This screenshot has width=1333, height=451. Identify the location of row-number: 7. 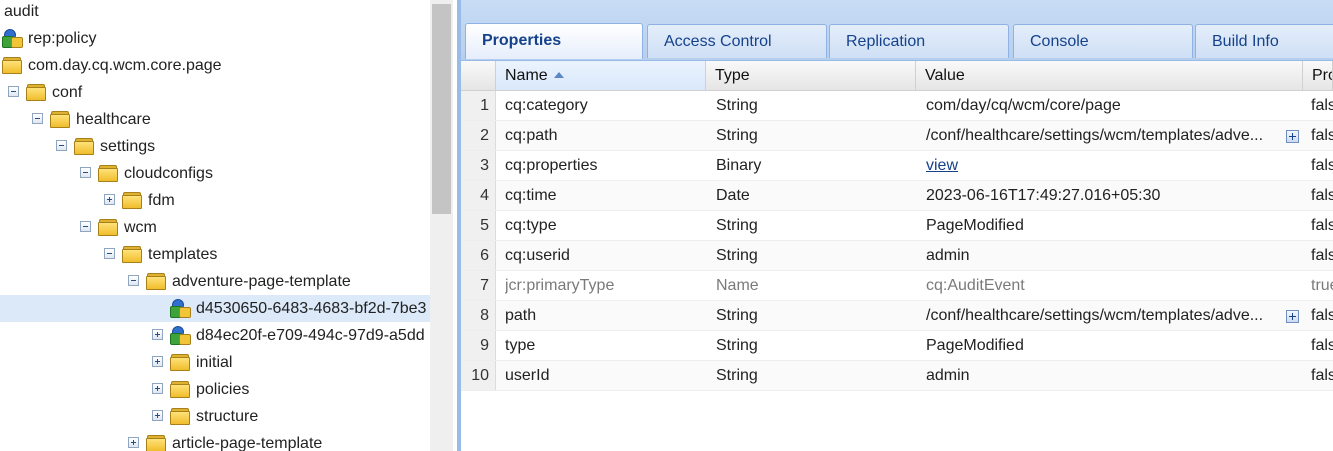
(478, 285).